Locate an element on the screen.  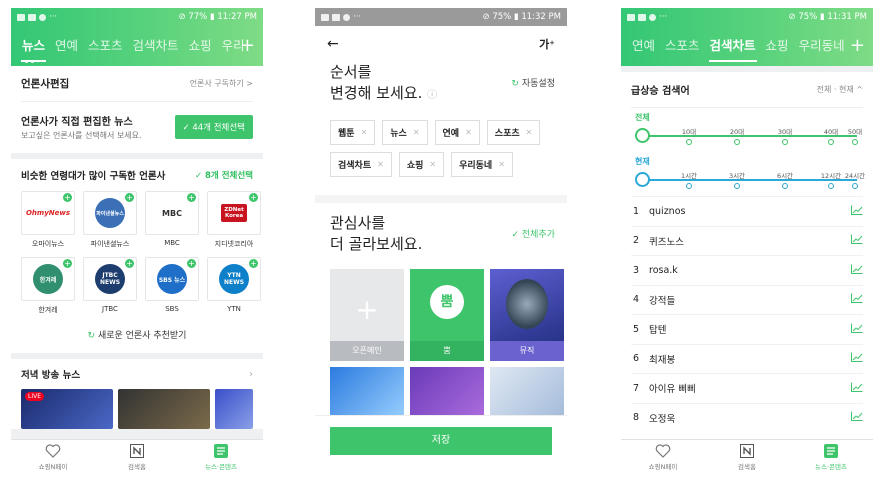
list-item: 6 최재봉 is located at coordinates (747, 358).